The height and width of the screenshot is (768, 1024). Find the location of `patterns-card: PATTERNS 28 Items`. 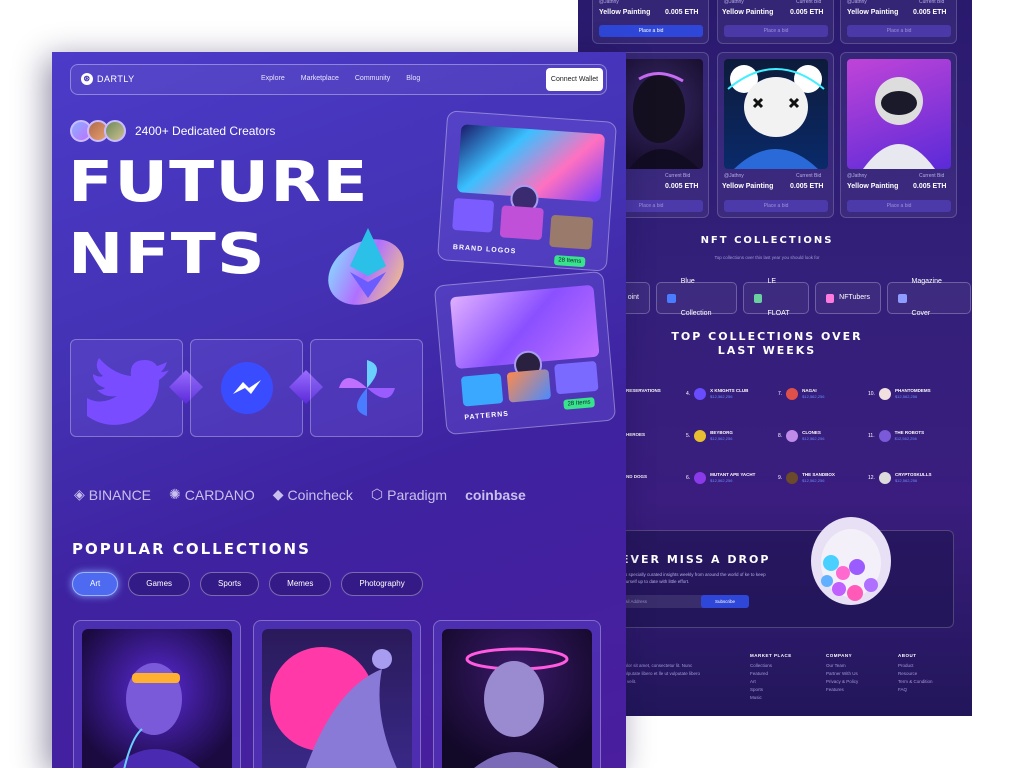

patterns-card: PATTERNS 28 Items is located at coordinates (525, 353).